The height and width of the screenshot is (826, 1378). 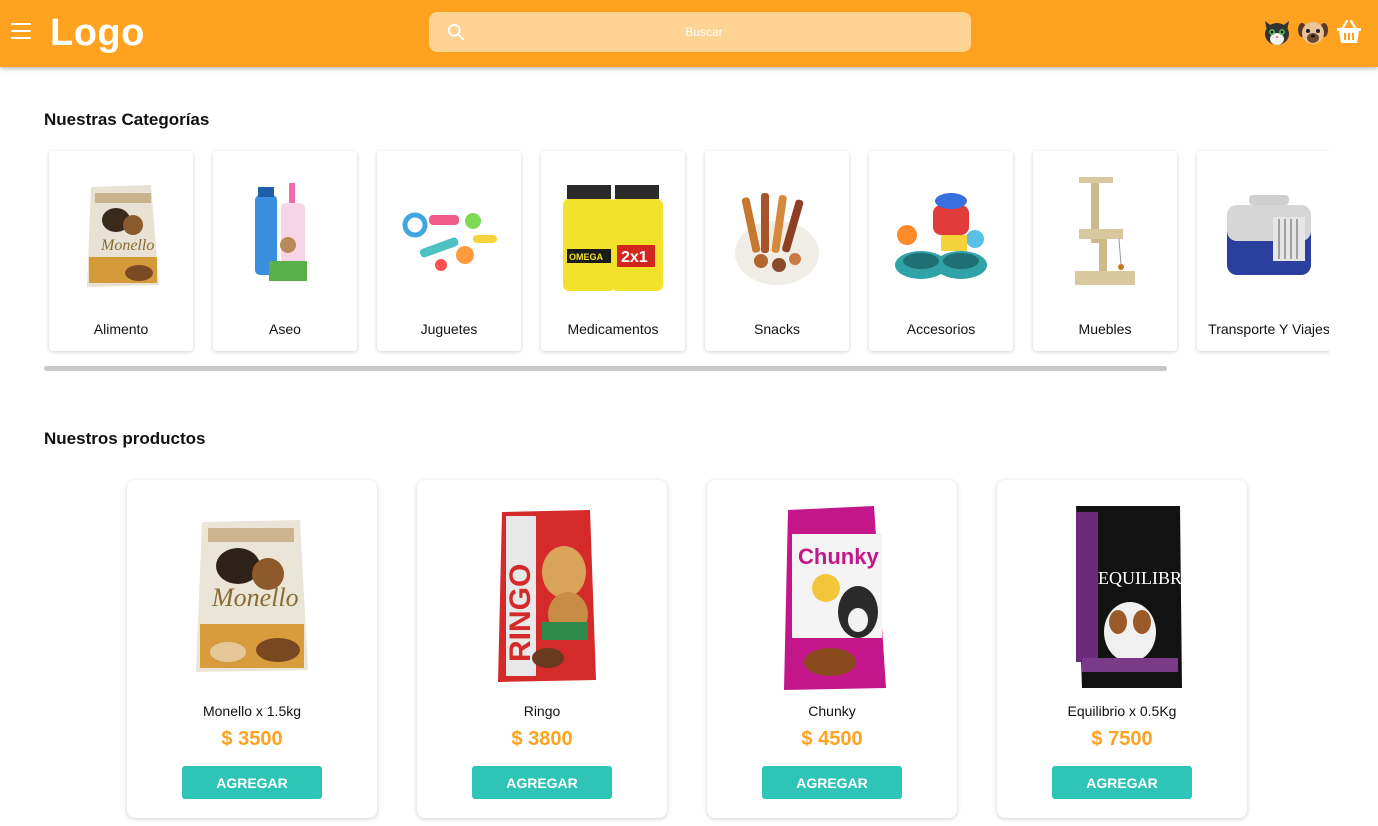 I want to click on categories-scrollbar, so click(x=605, y=368).